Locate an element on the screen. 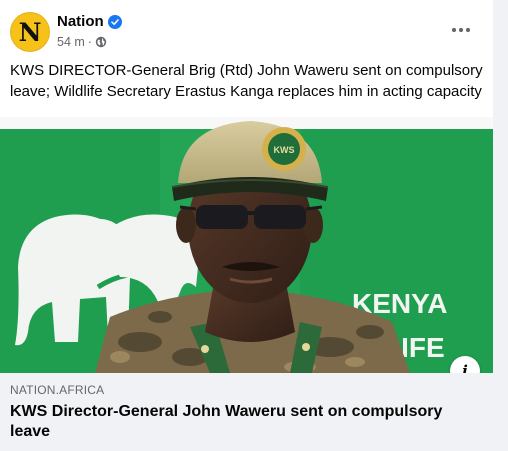 Image resolution: width=508 pixels, height=451 pixels. verified-badge-icon is located at coordinates (114, 21).